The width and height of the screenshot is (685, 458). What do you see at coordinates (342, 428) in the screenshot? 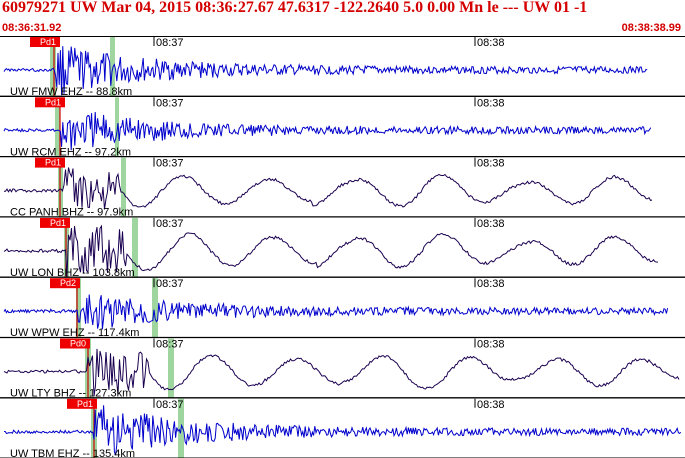
I see `trace-panel: 08:37 08:38 Pd1 UW TBM EHZ -- 135.4km` at bounding box center [342, 428].